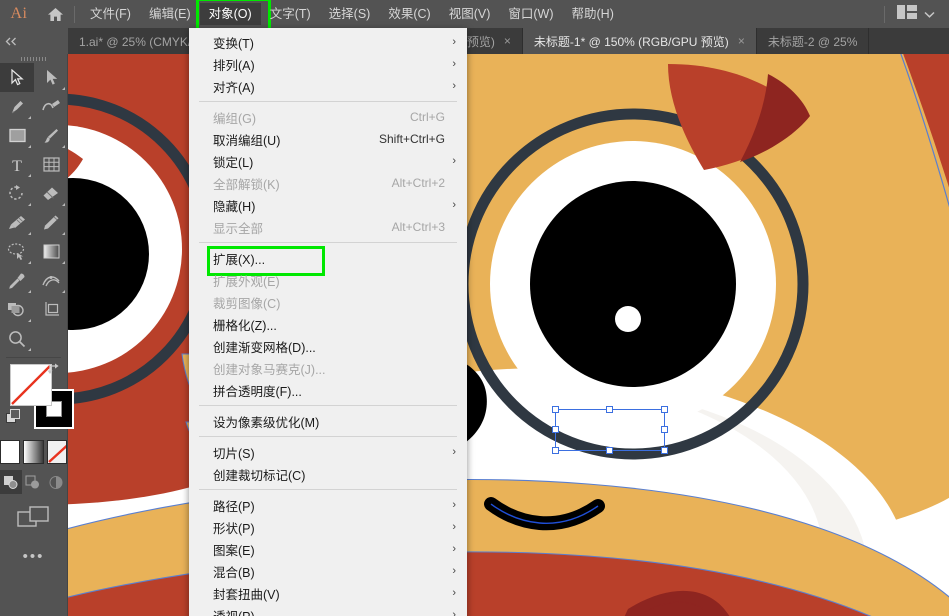 This screenshot has height=616, width=949. Describe the element at coordinates (328, 64) in the screenshot. I see `menu-item-arrange: 排列(A) ›` at that location.